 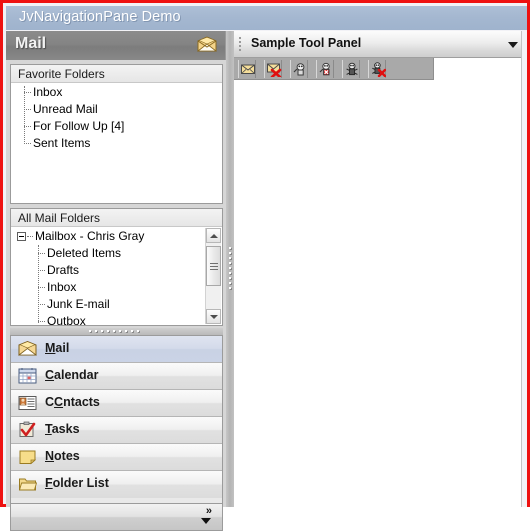 What do you see at coordinates (116, 218) in the screenshot?
I see `all-mail-folders-caption: All Mail Folders` at bounding box center [116, 218].